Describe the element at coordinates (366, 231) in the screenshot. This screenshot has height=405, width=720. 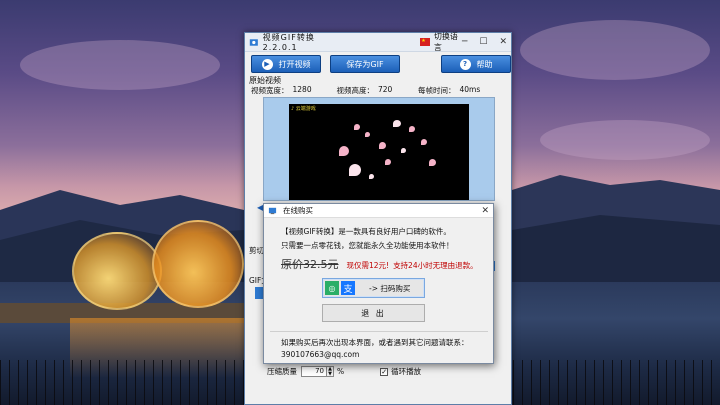
I see `dialog-intro-line1: 【视频GIF转换】是一款具有良好用户口碑的软件。` at that location.